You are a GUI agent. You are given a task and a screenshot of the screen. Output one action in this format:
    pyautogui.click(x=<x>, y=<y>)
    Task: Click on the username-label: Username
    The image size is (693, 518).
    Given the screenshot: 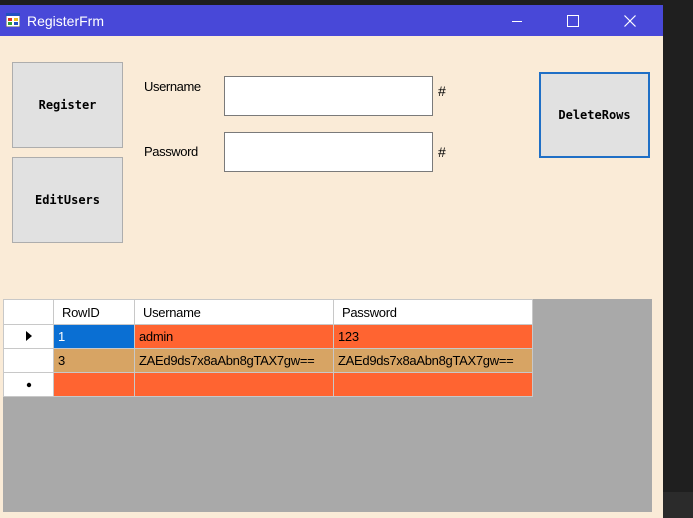 What is the action you would take?
    pyautogui.click(x=172, y=86)
    